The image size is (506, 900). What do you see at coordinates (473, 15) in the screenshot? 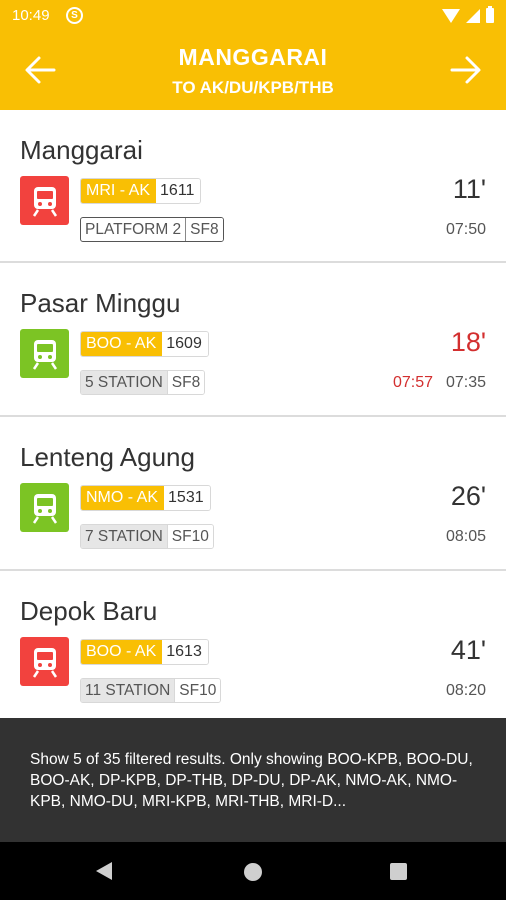
I see `signal-icon` at bounding box center [473, 15].